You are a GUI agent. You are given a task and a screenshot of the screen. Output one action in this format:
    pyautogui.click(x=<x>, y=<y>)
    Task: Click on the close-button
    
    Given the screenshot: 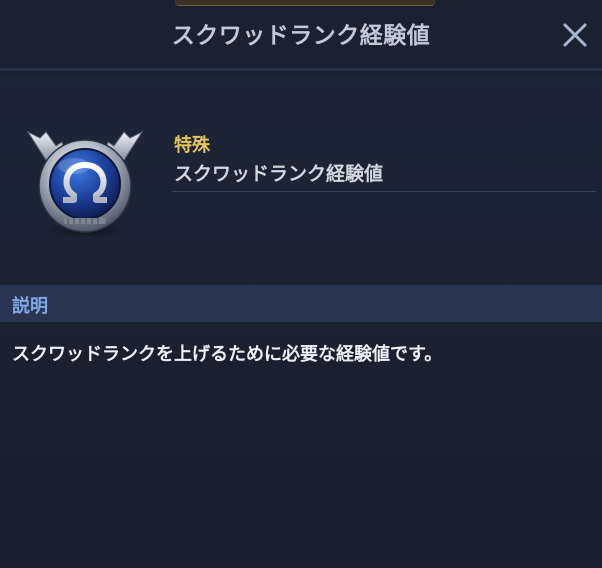 What is the action you would take?
    pyautogui.click(x=575, y=35)
    